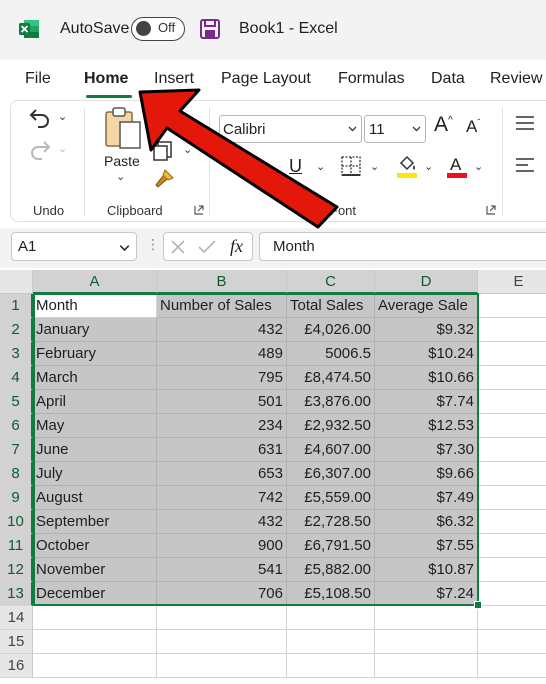 This screenshot has width=546, height=684. I want to click on table-cell: £6,791.50, so click(331, 546).